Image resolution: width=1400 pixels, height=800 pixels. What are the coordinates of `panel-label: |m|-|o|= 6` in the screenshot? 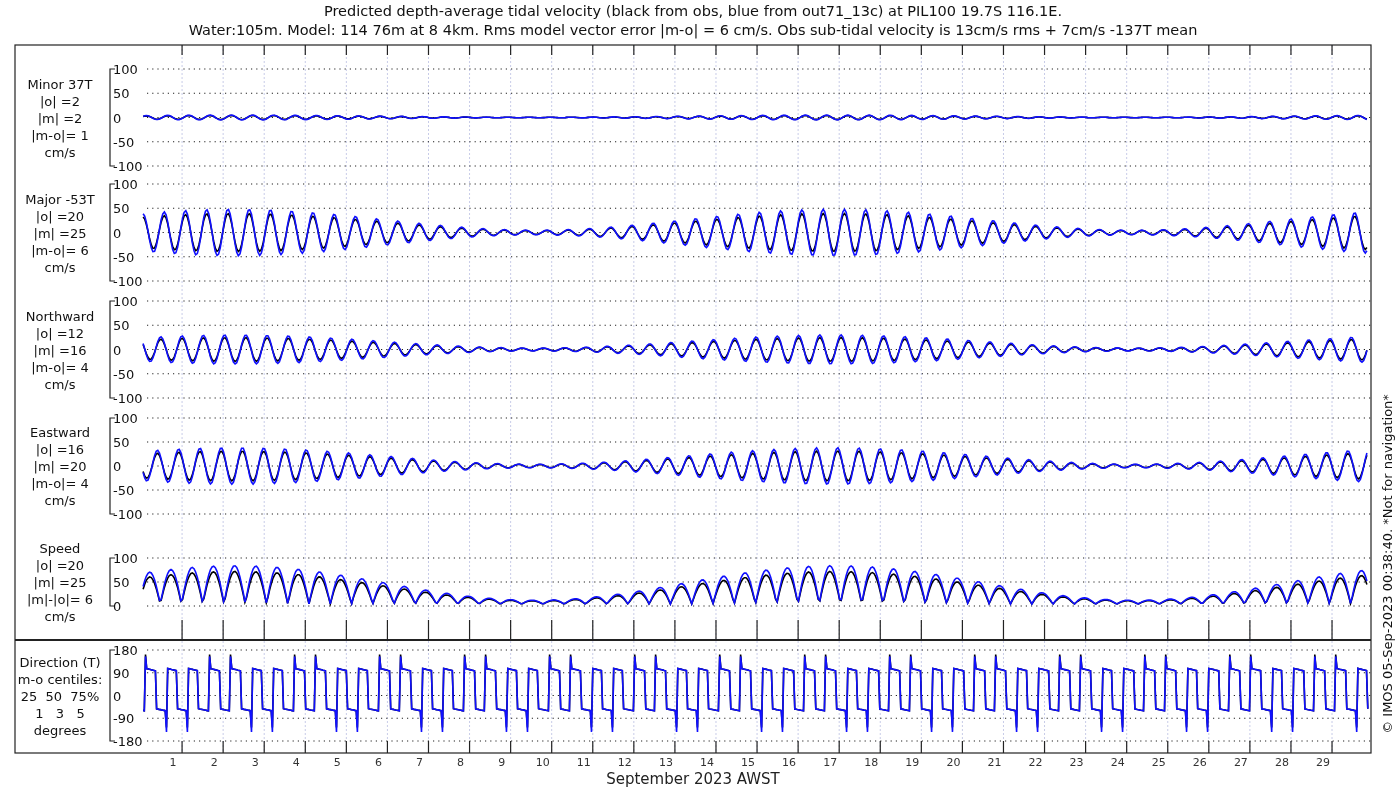 It's located at (60, 599).